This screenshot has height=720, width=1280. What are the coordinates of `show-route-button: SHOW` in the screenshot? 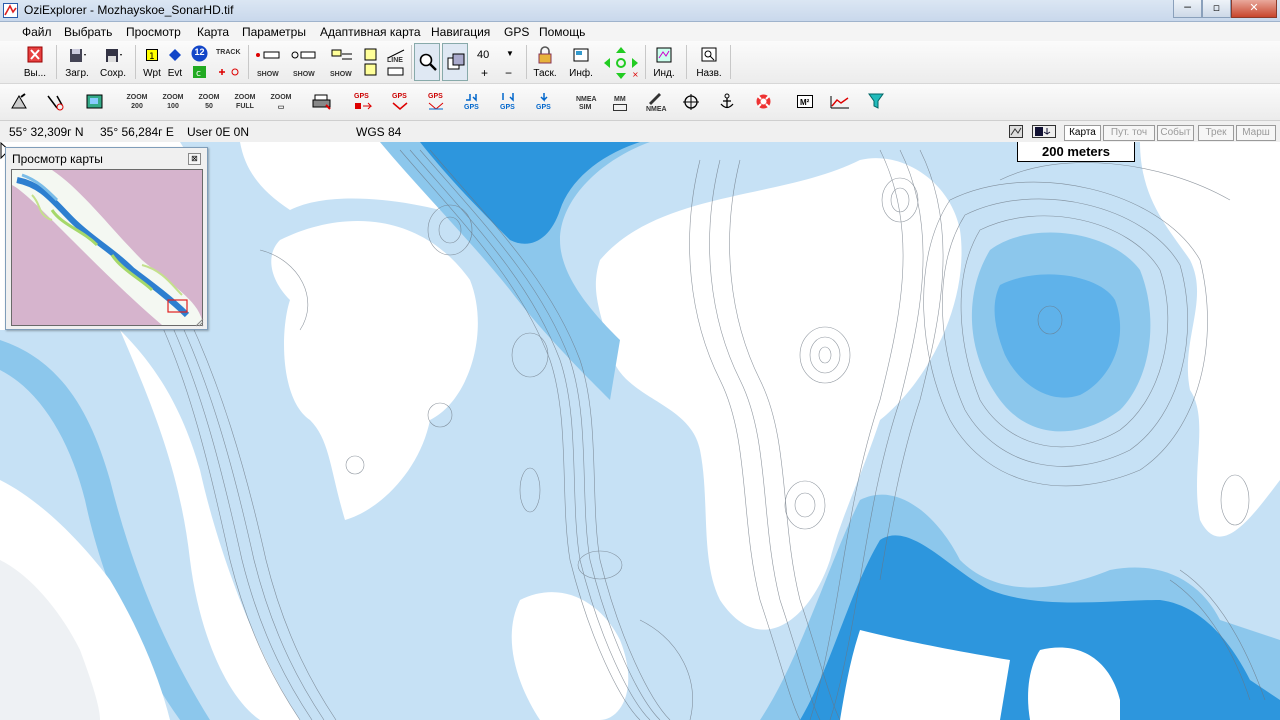 It's located at (342, 62).